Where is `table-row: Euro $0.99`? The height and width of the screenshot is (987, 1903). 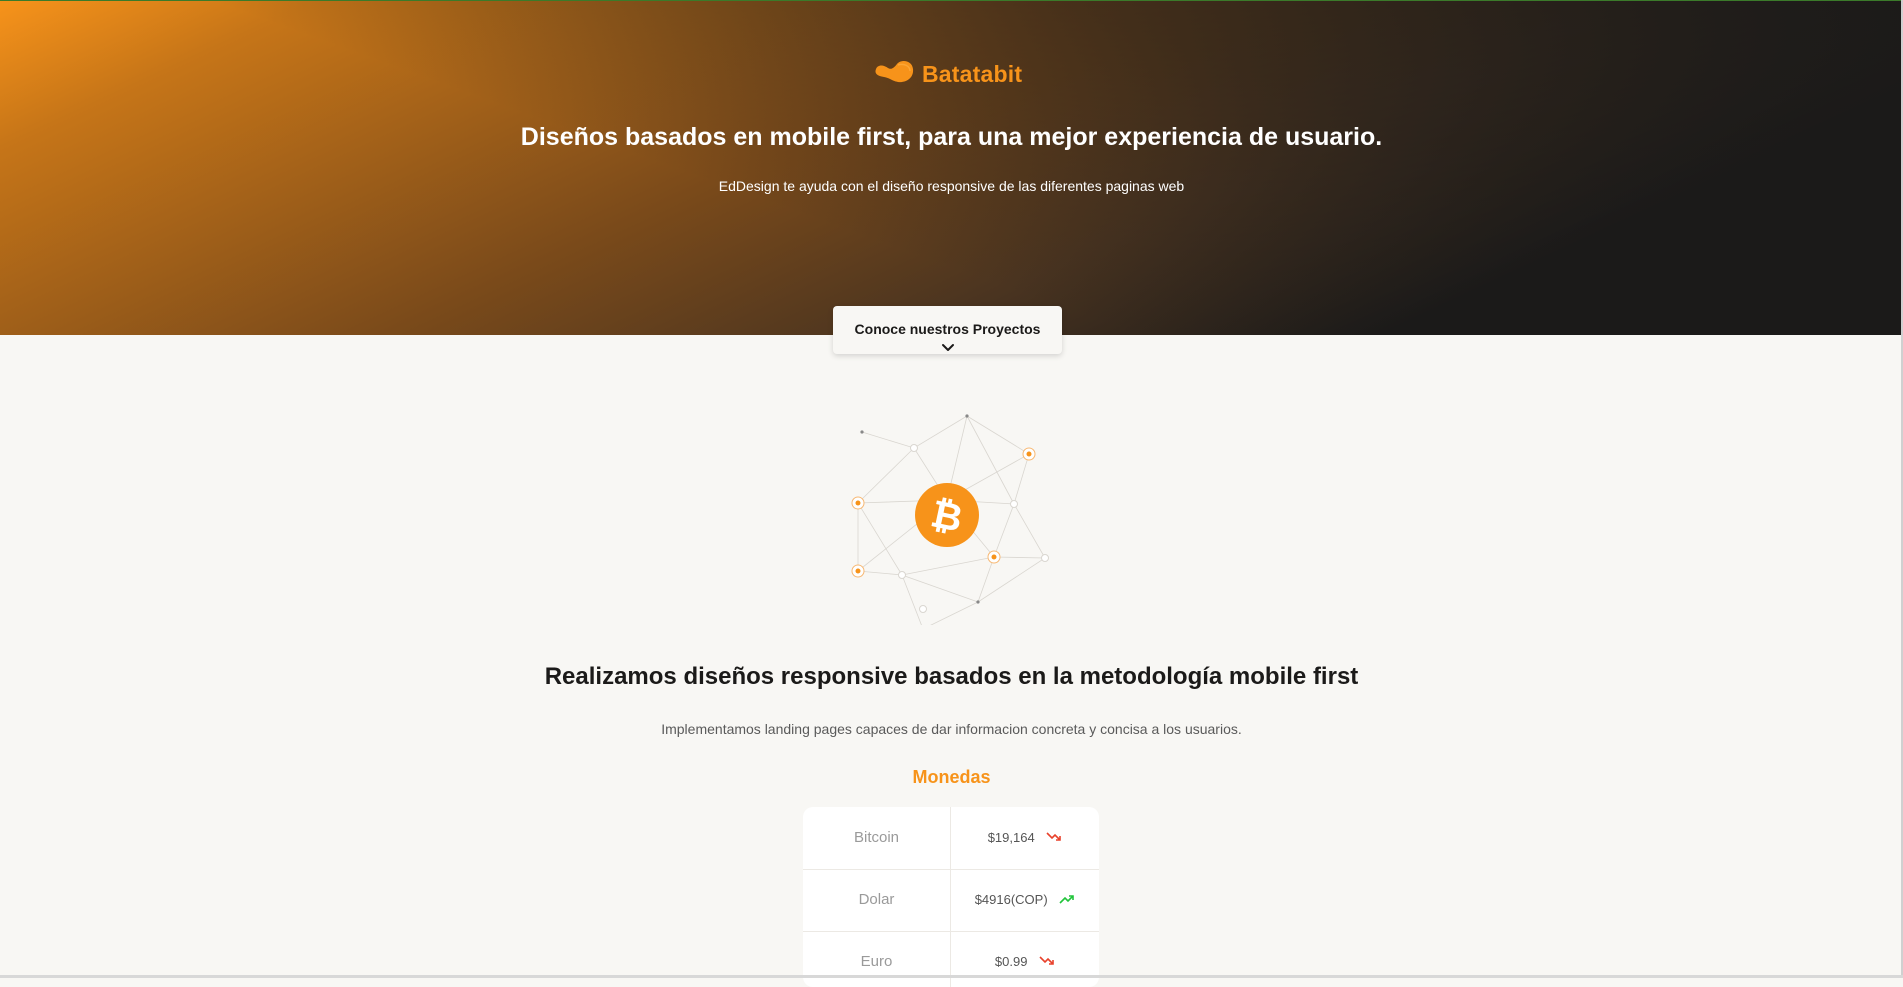
table-row: Euro $0.99 is located at coordinates (951, 959).